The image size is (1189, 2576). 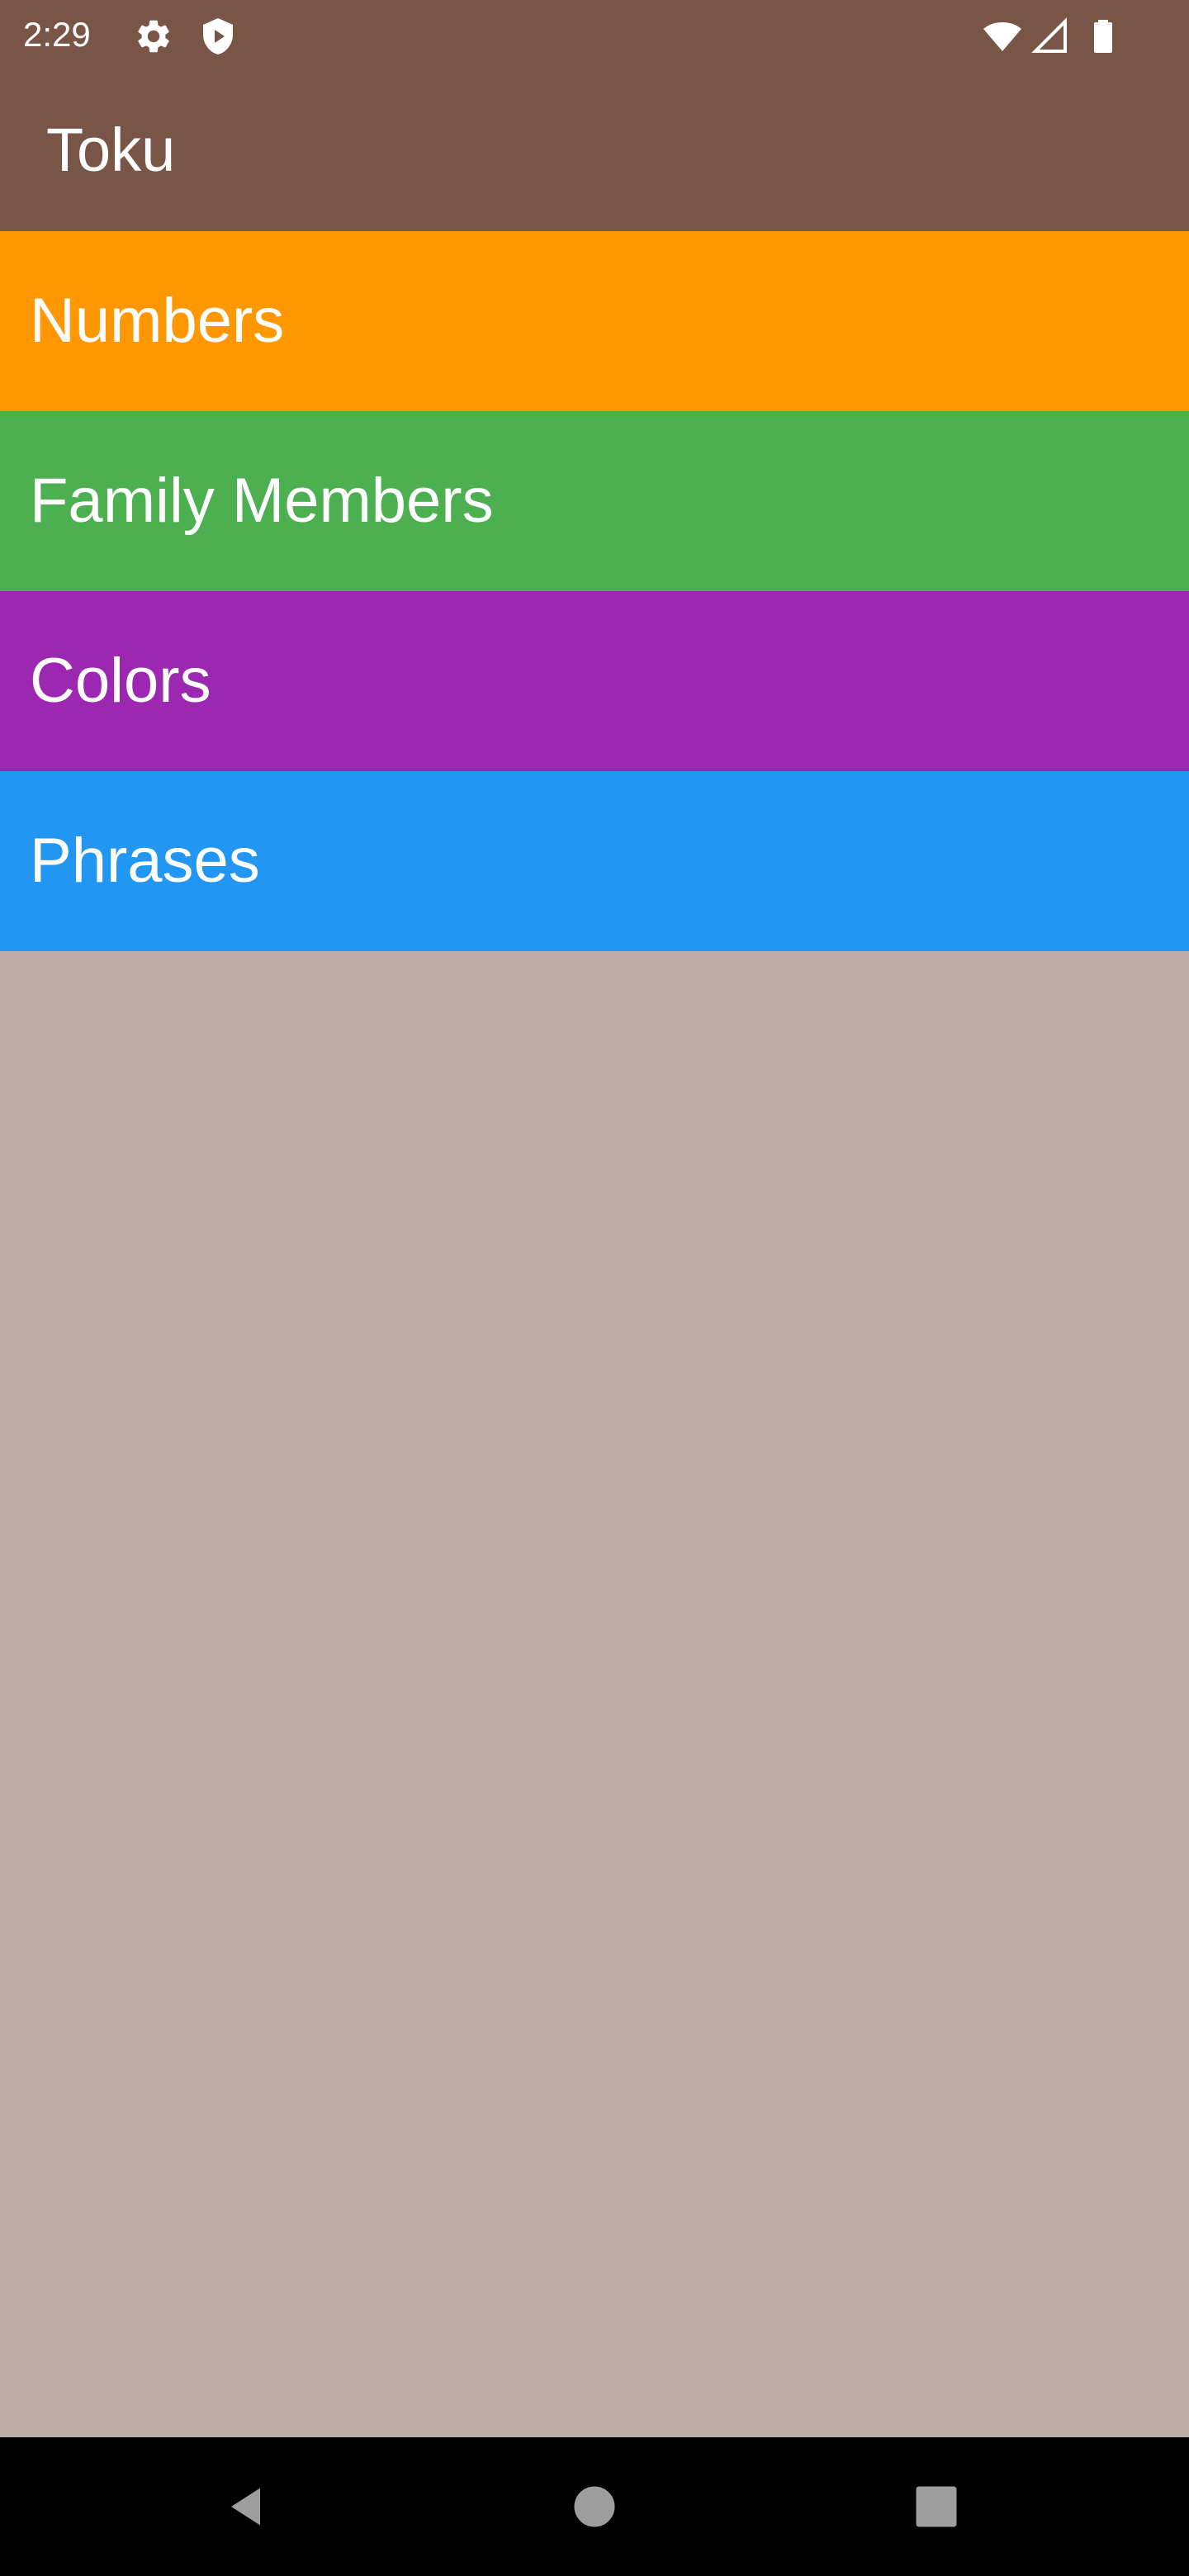 I want to click on back-icon, so click(x=245, y=2507).